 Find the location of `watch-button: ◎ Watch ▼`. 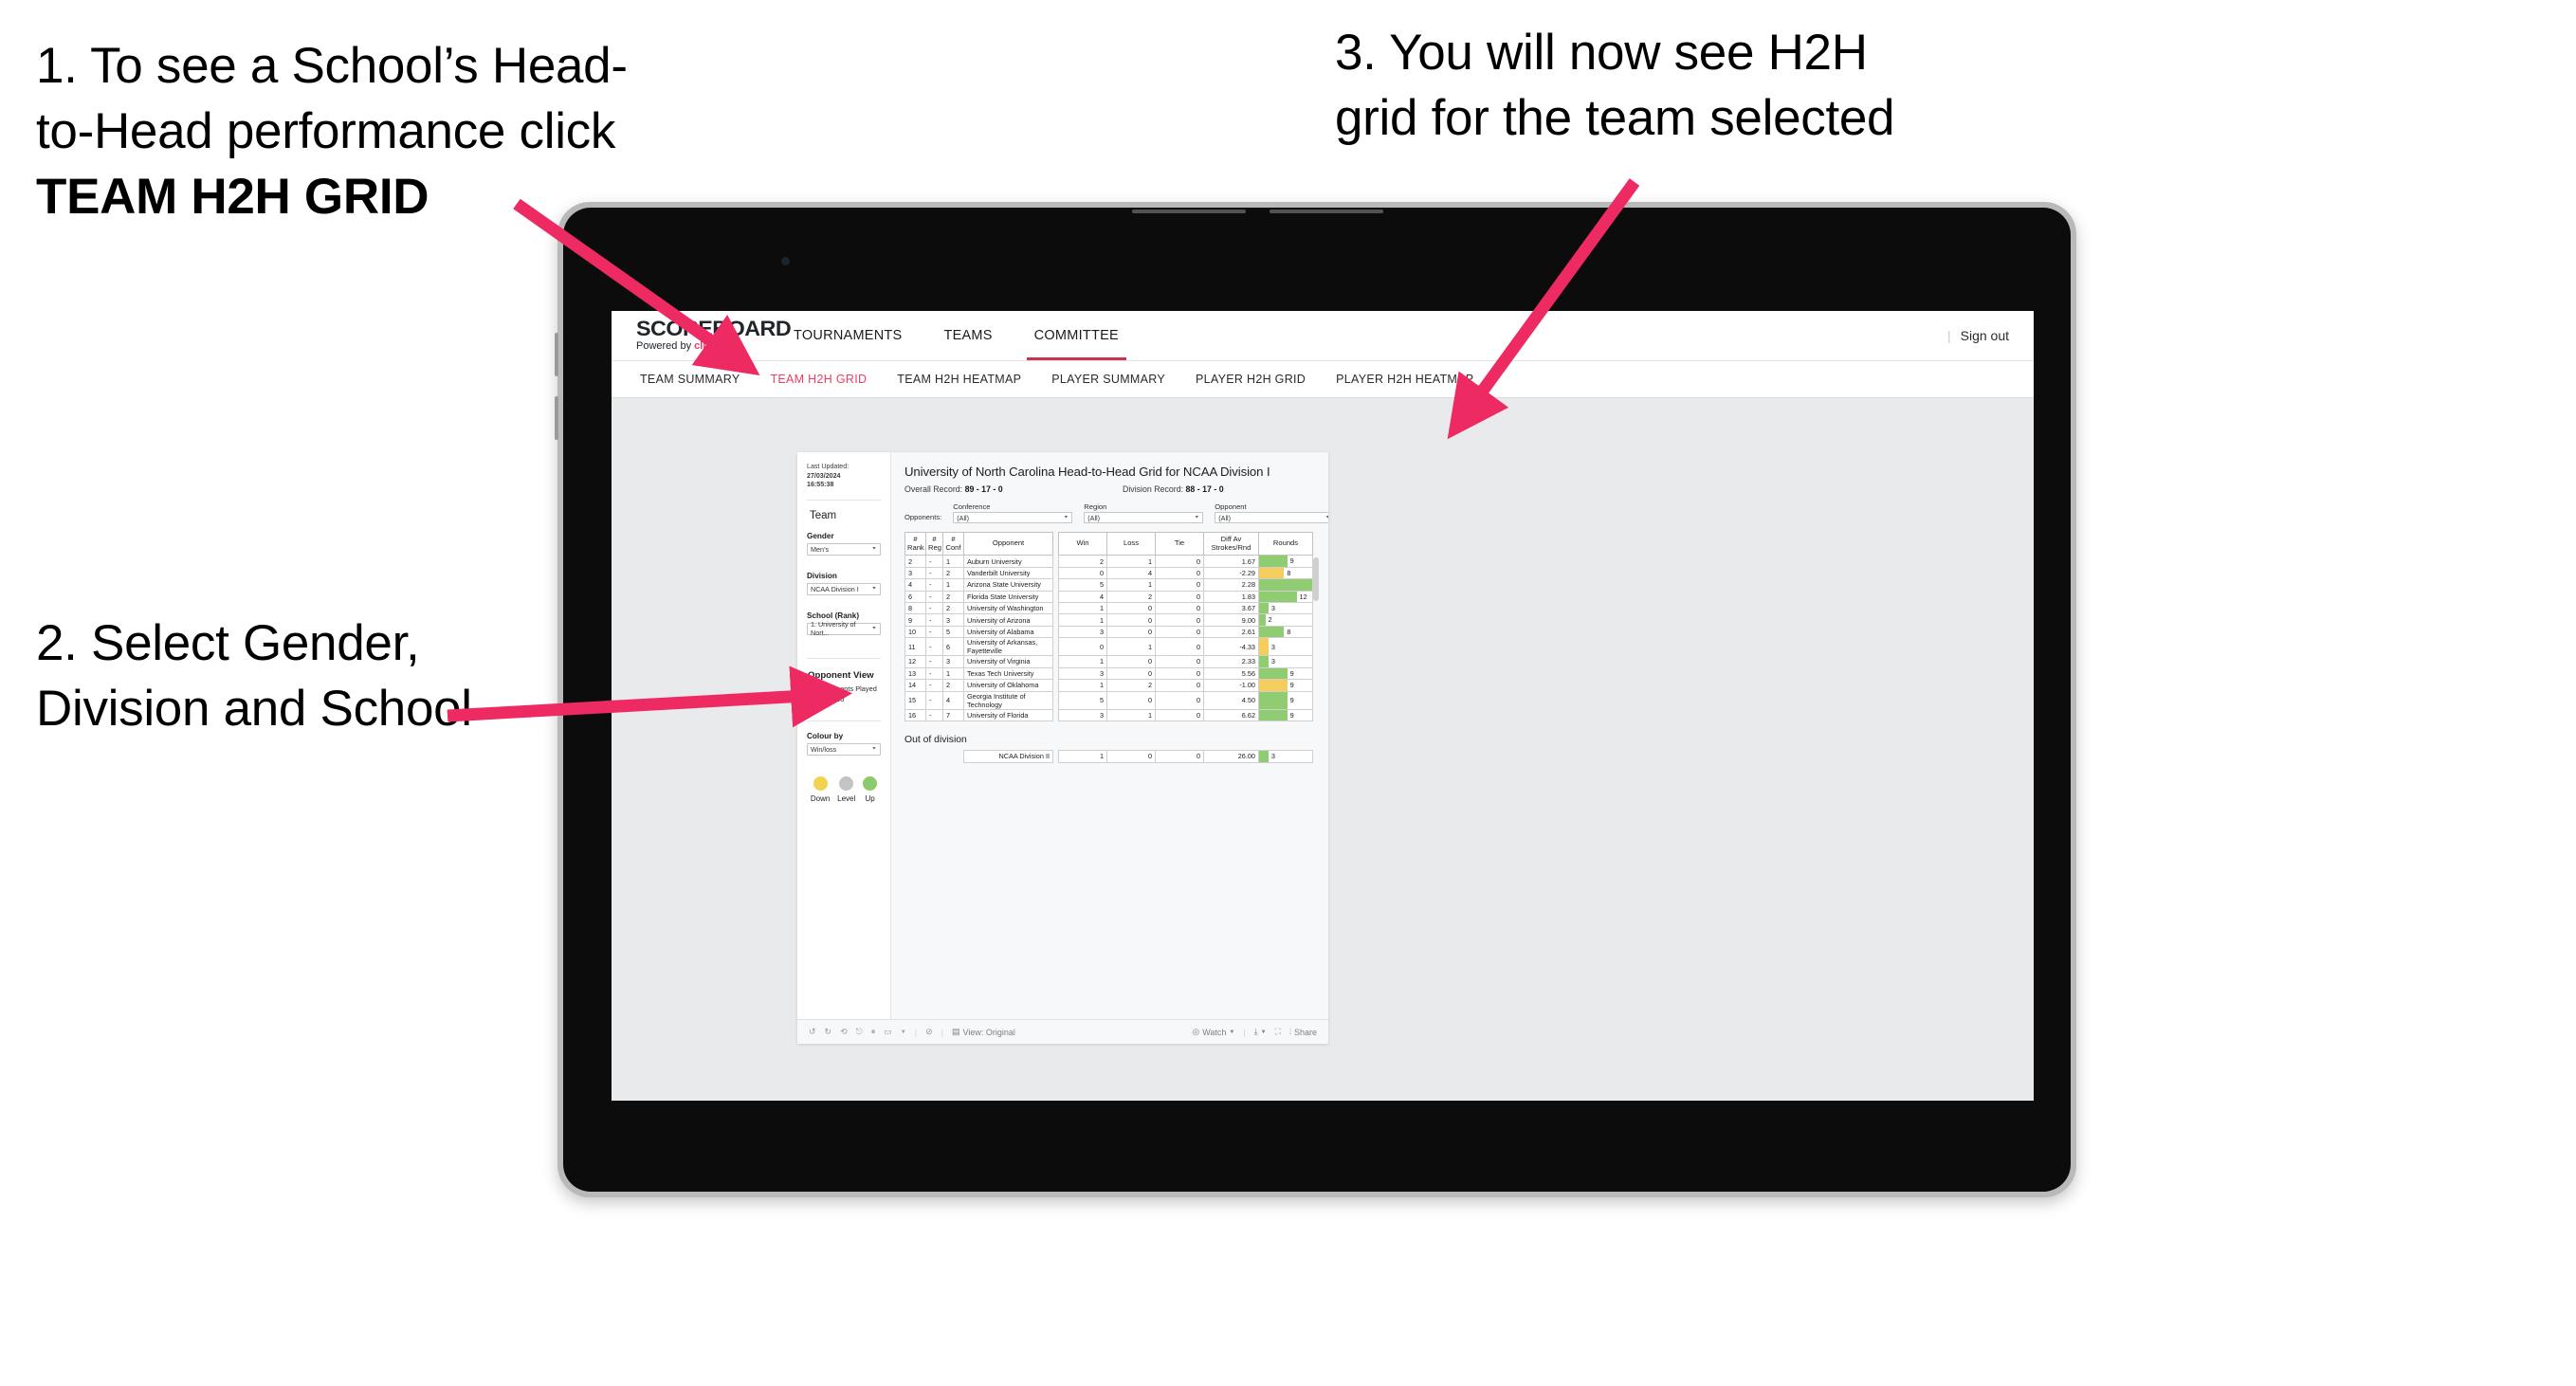

watch-button: ◎ Watch ▼ is located at coordinates (1213, 1032).